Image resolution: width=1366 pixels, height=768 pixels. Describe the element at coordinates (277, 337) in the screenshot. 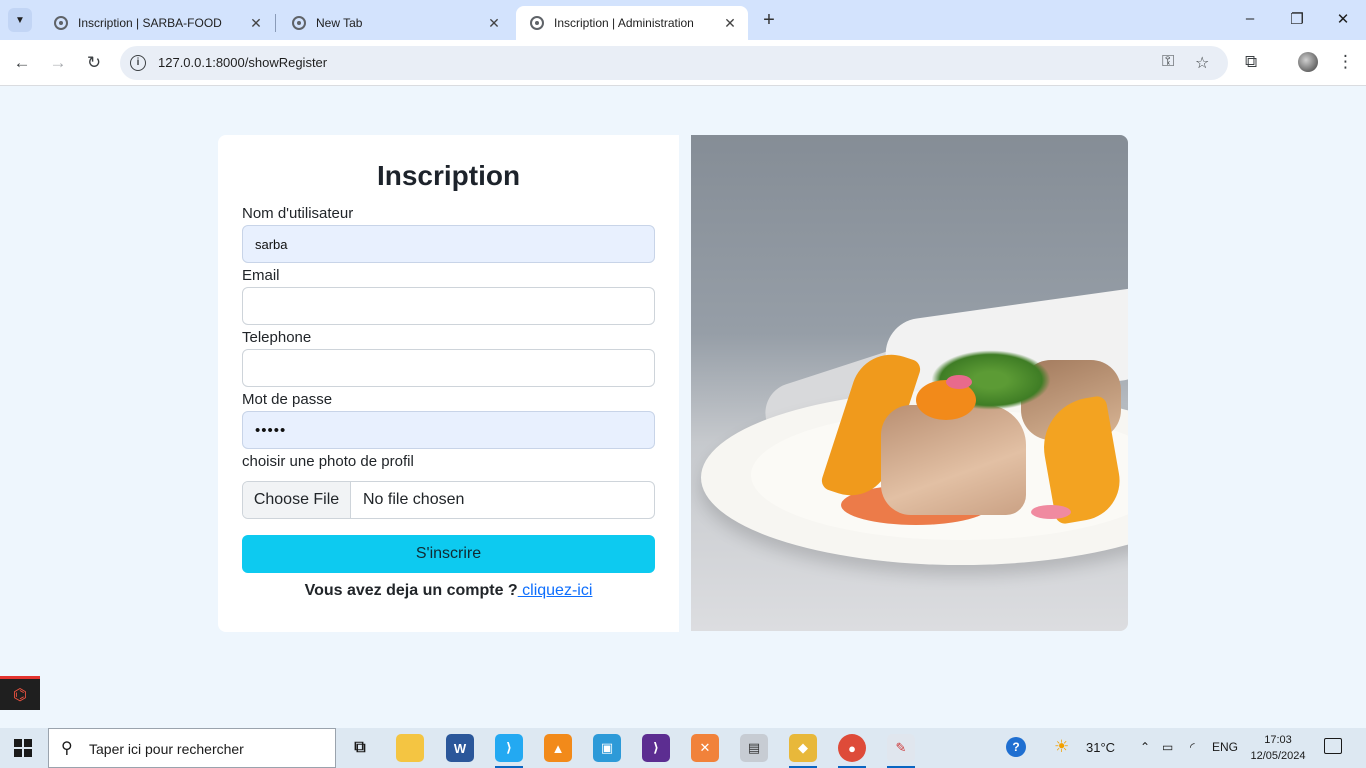

I see `phone-label: Telephone` at that location.